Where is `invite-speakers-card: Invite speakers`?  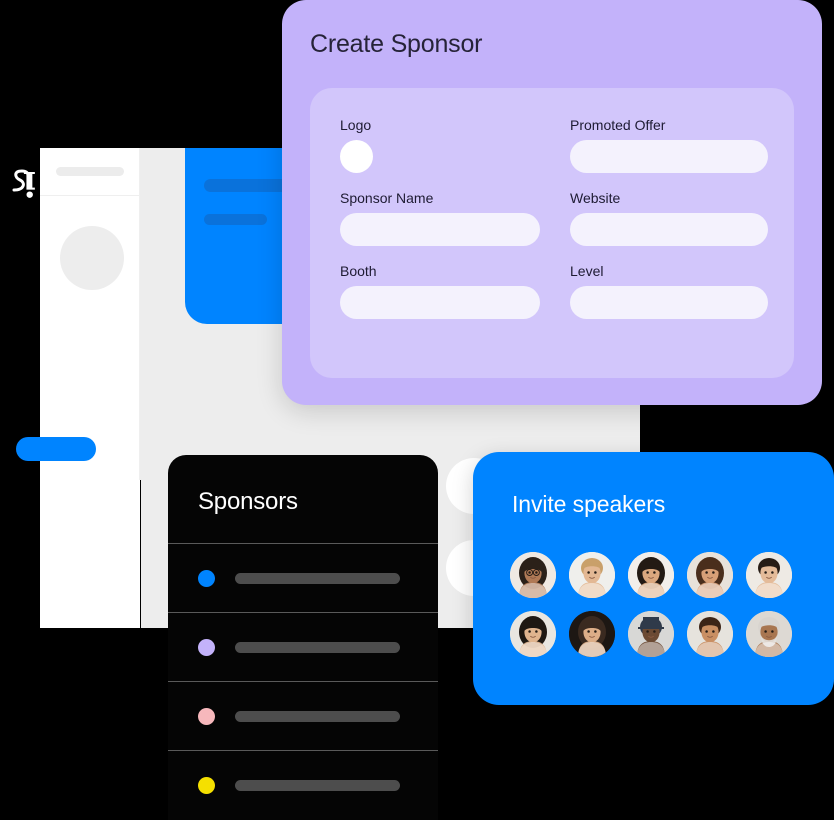
invite-speakers-card: Invite speakers is located at coordinates (653, 578).